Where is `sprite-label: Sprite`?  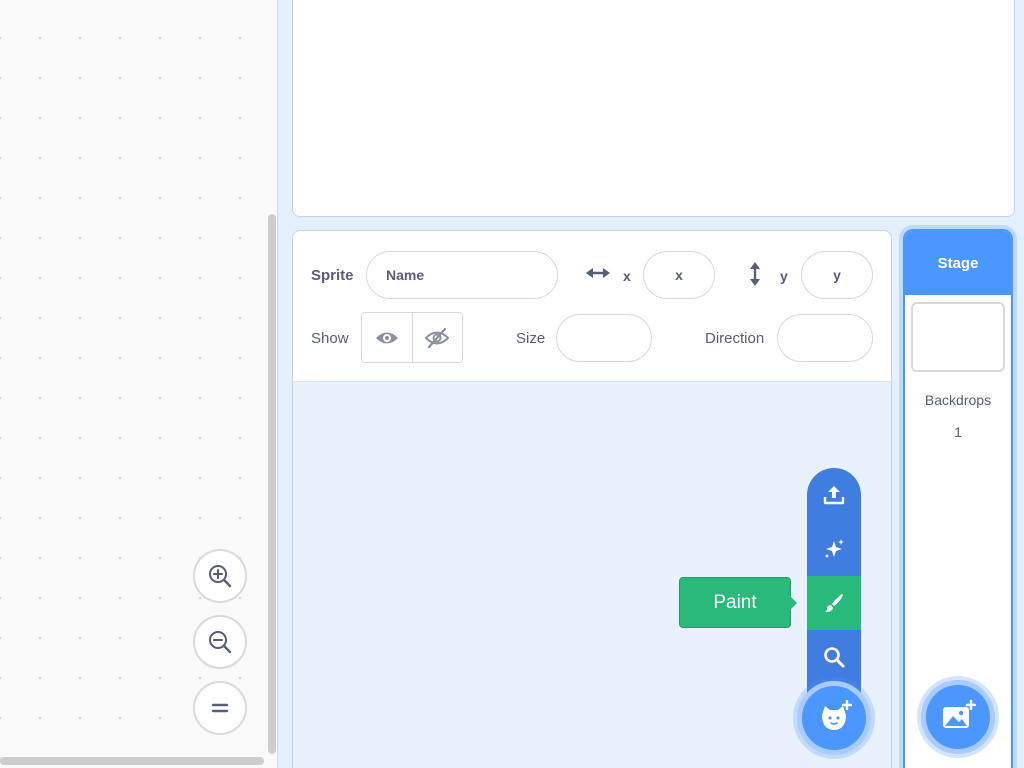 sprite-label: Sprite is located at coordinates (332, 275).